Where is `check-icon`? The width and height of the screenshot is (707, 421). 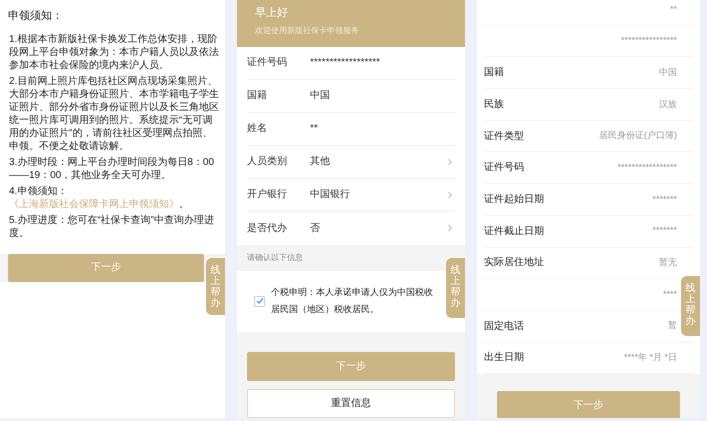 check-icon is located at coordinates (260, 301).